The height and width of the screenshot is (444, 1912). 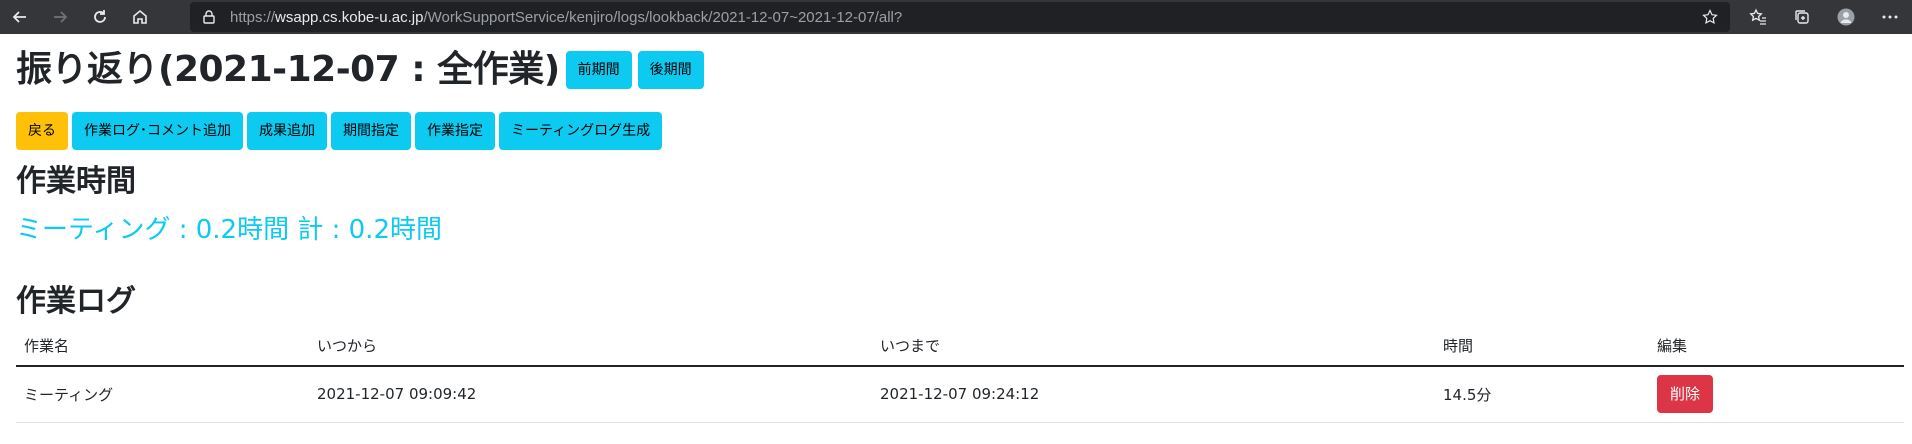 I want to click on column-header-name: 作業名, so click(x=162, y=346).